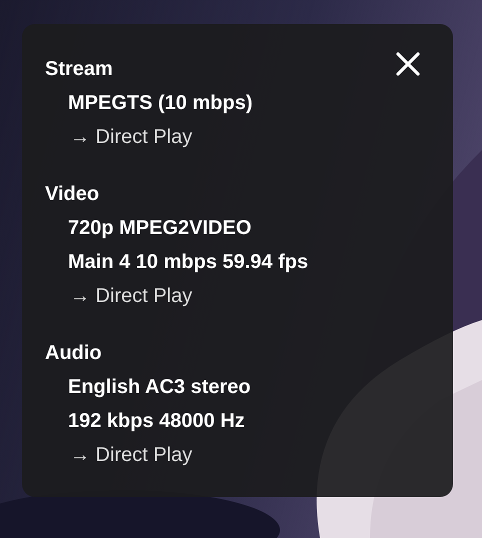 The image size is (482, 538). Describe the element at coordinates (156, 421) in the screenshot. I see `stream-detail: 192 kbps 48000 Hz` at that location.